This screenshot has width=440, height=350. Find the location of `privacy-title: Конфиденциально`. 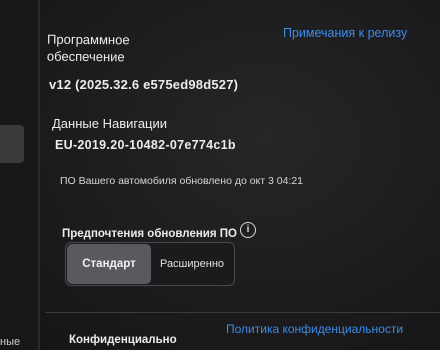

privacy-title: Конфиденциально is located at coordinates (123, 340).